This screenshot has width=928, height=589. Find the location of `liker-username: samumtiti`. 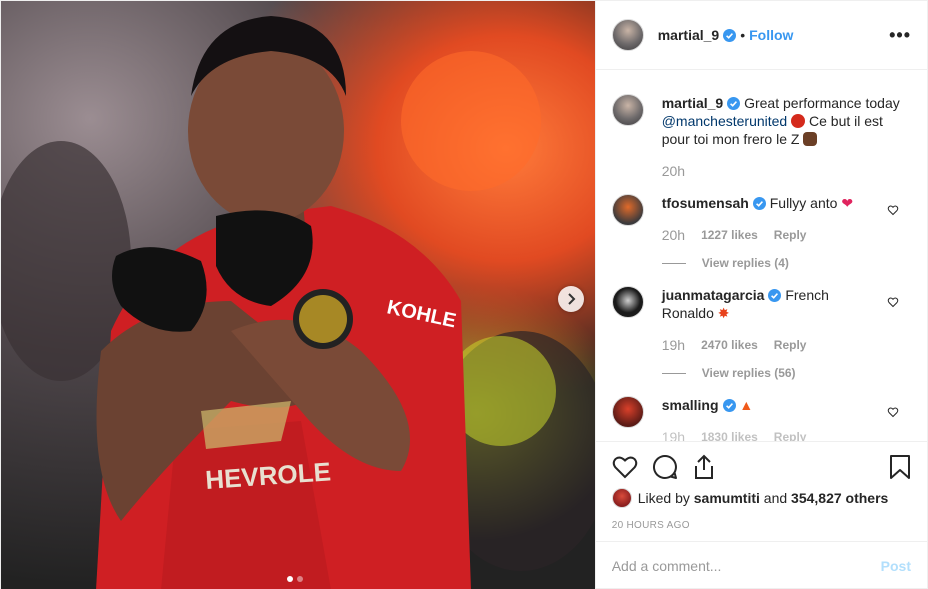

liker-username: samumtiti is located at coordinates (727, 498).